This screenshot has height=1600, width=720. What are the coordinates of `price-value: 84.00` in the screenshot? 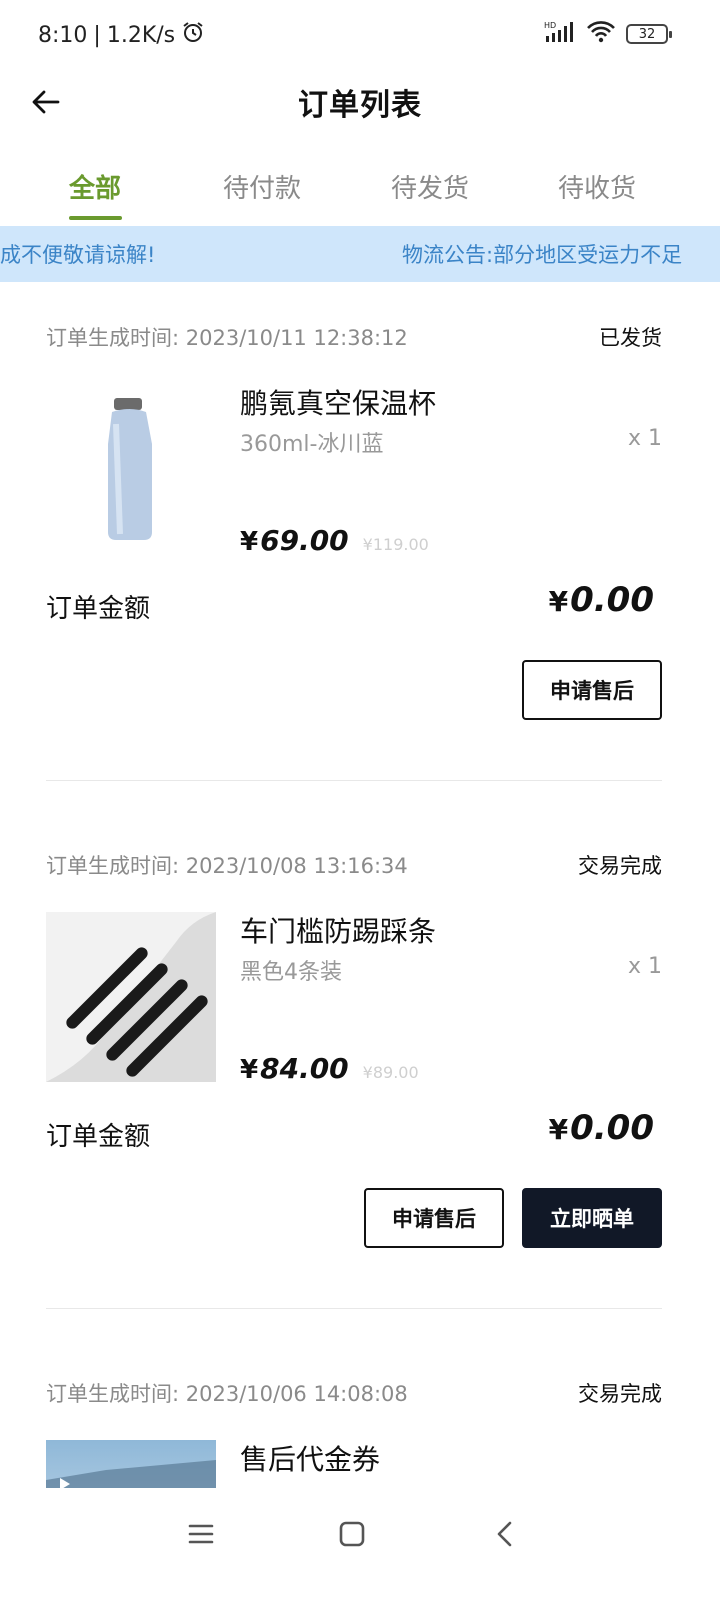 It's located at (304, 1068).